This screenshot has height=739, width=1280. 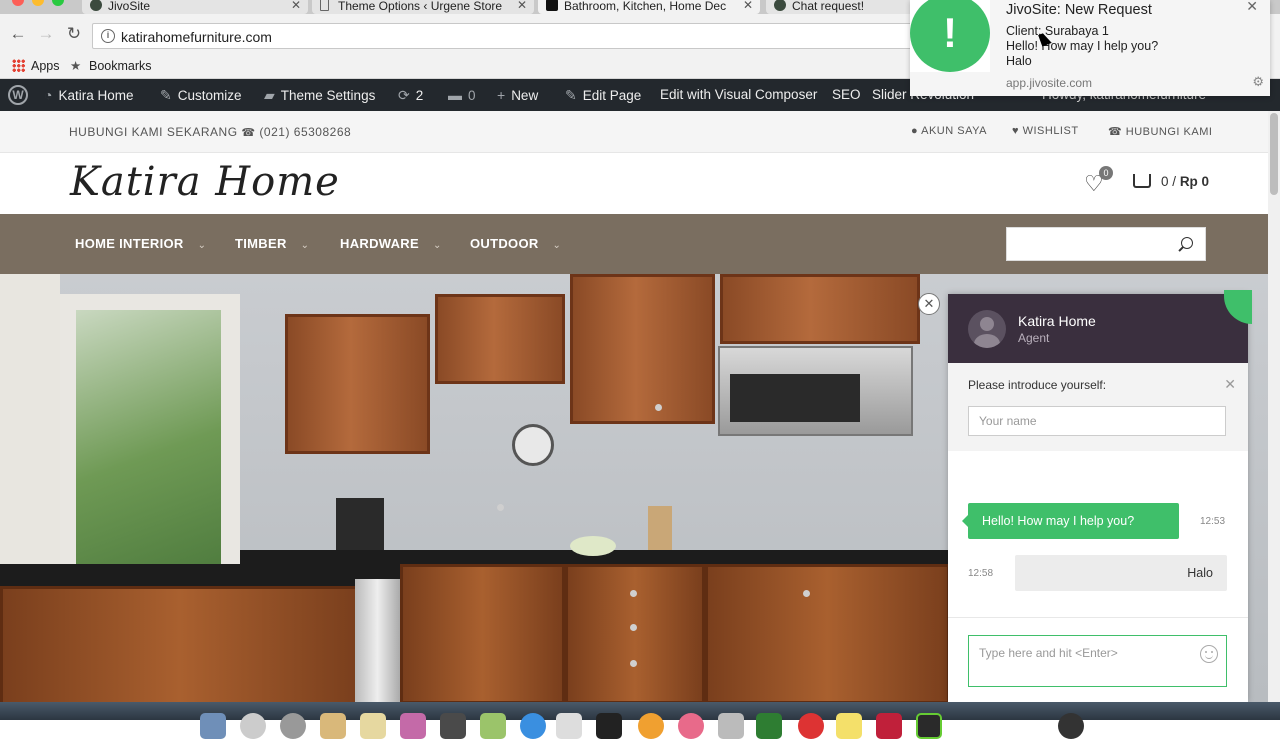 What do you see at coordinates (1082, 46) in the screenshot?
I see `notification-line: Hello! How may I help you?` at bounding box center [1082, 46].